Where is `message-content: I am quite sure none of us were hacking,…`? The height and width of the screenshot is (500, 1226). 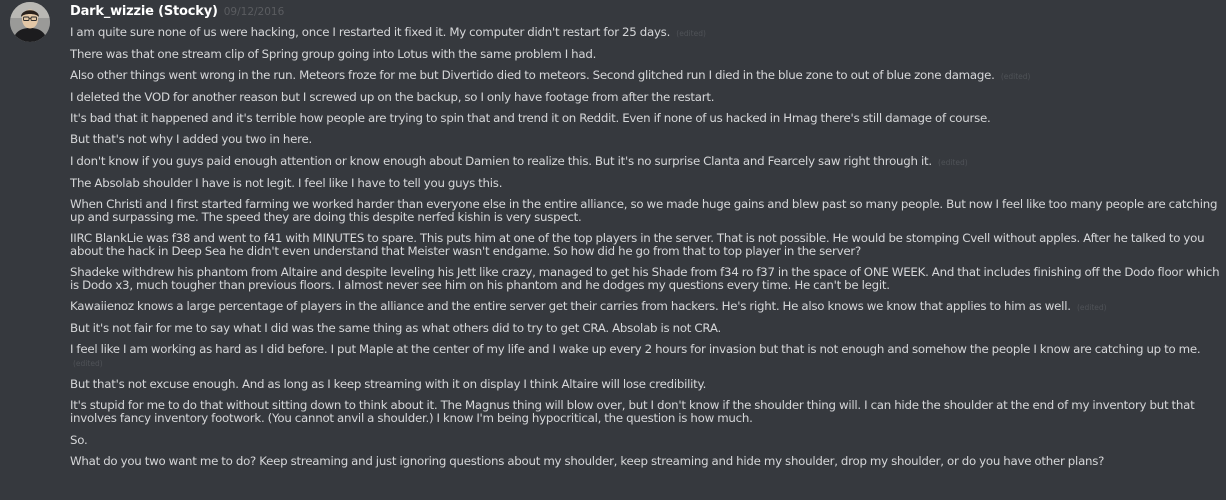
message-content: I am quite sure none of us were hacking,… is located at coordinates (370, 32).